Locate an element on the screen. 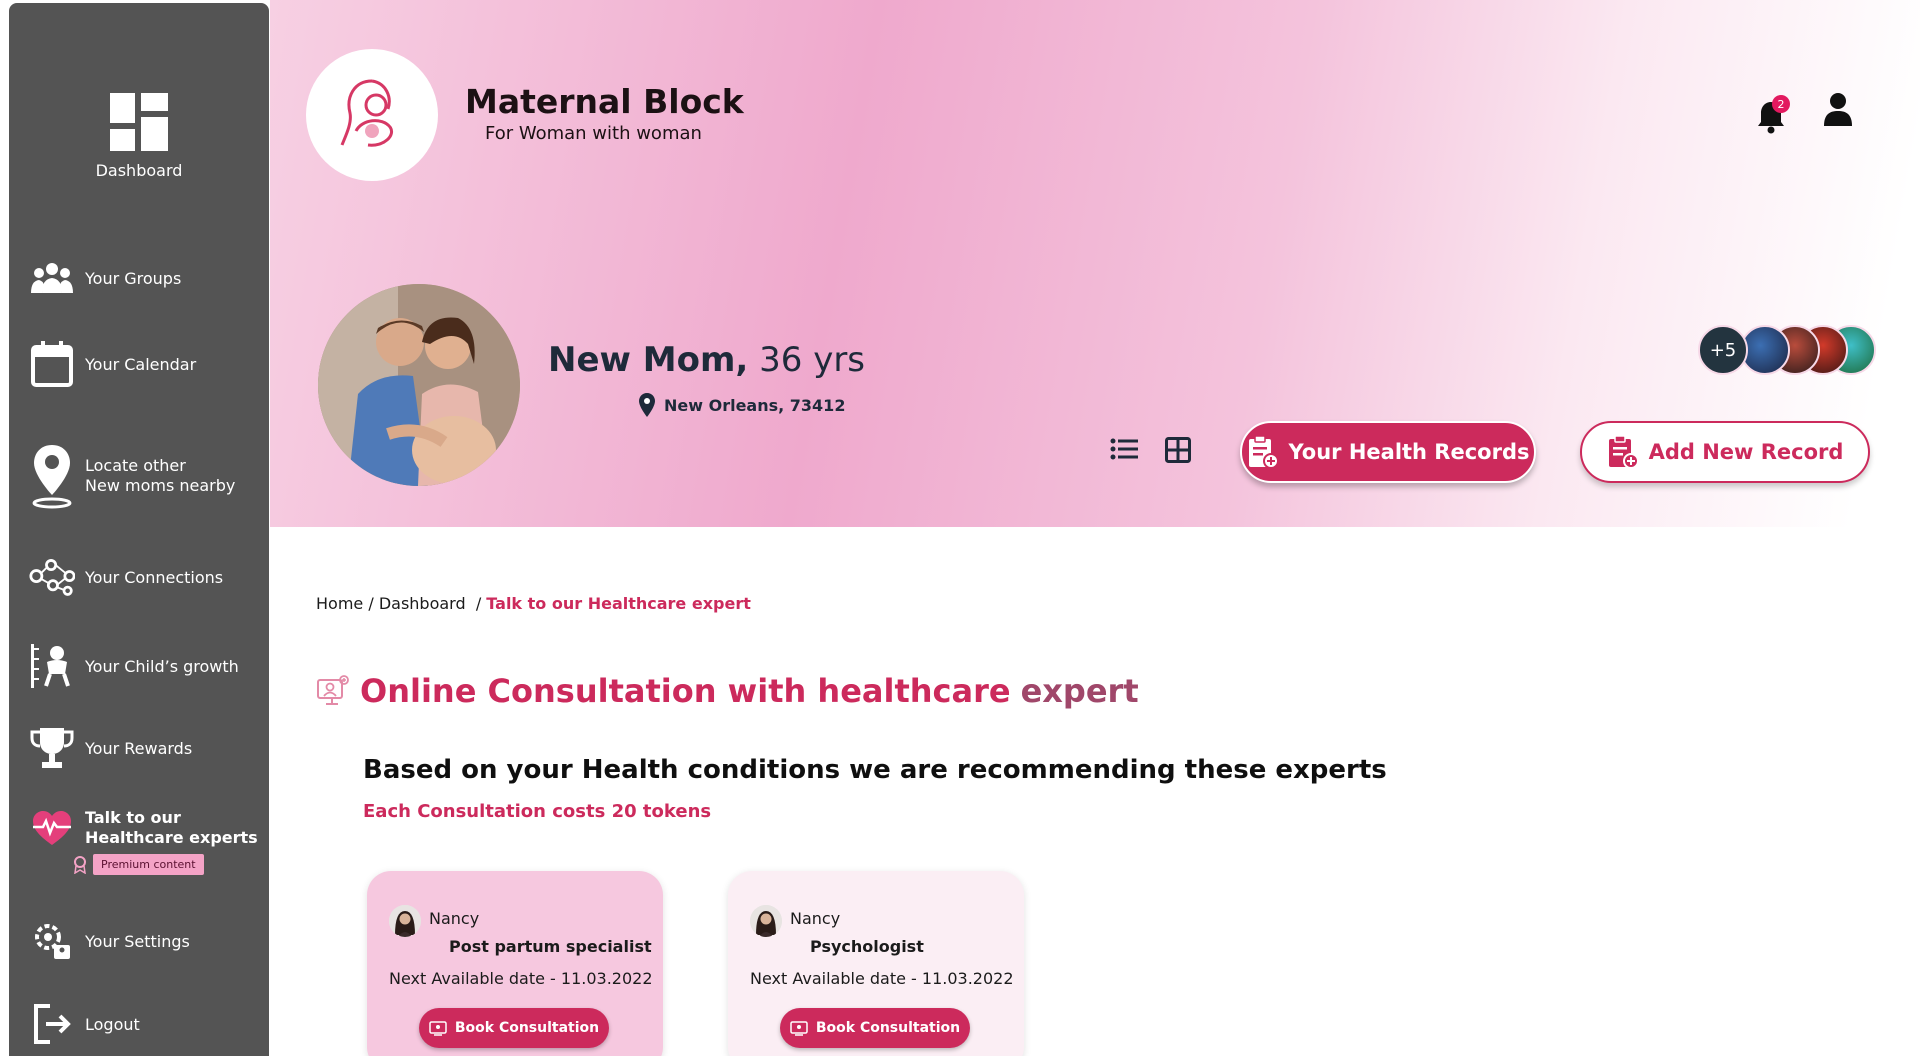 This screenshot has width=1920, height=1056. premium-badge: Premium content is located at coordinates (138, 864).